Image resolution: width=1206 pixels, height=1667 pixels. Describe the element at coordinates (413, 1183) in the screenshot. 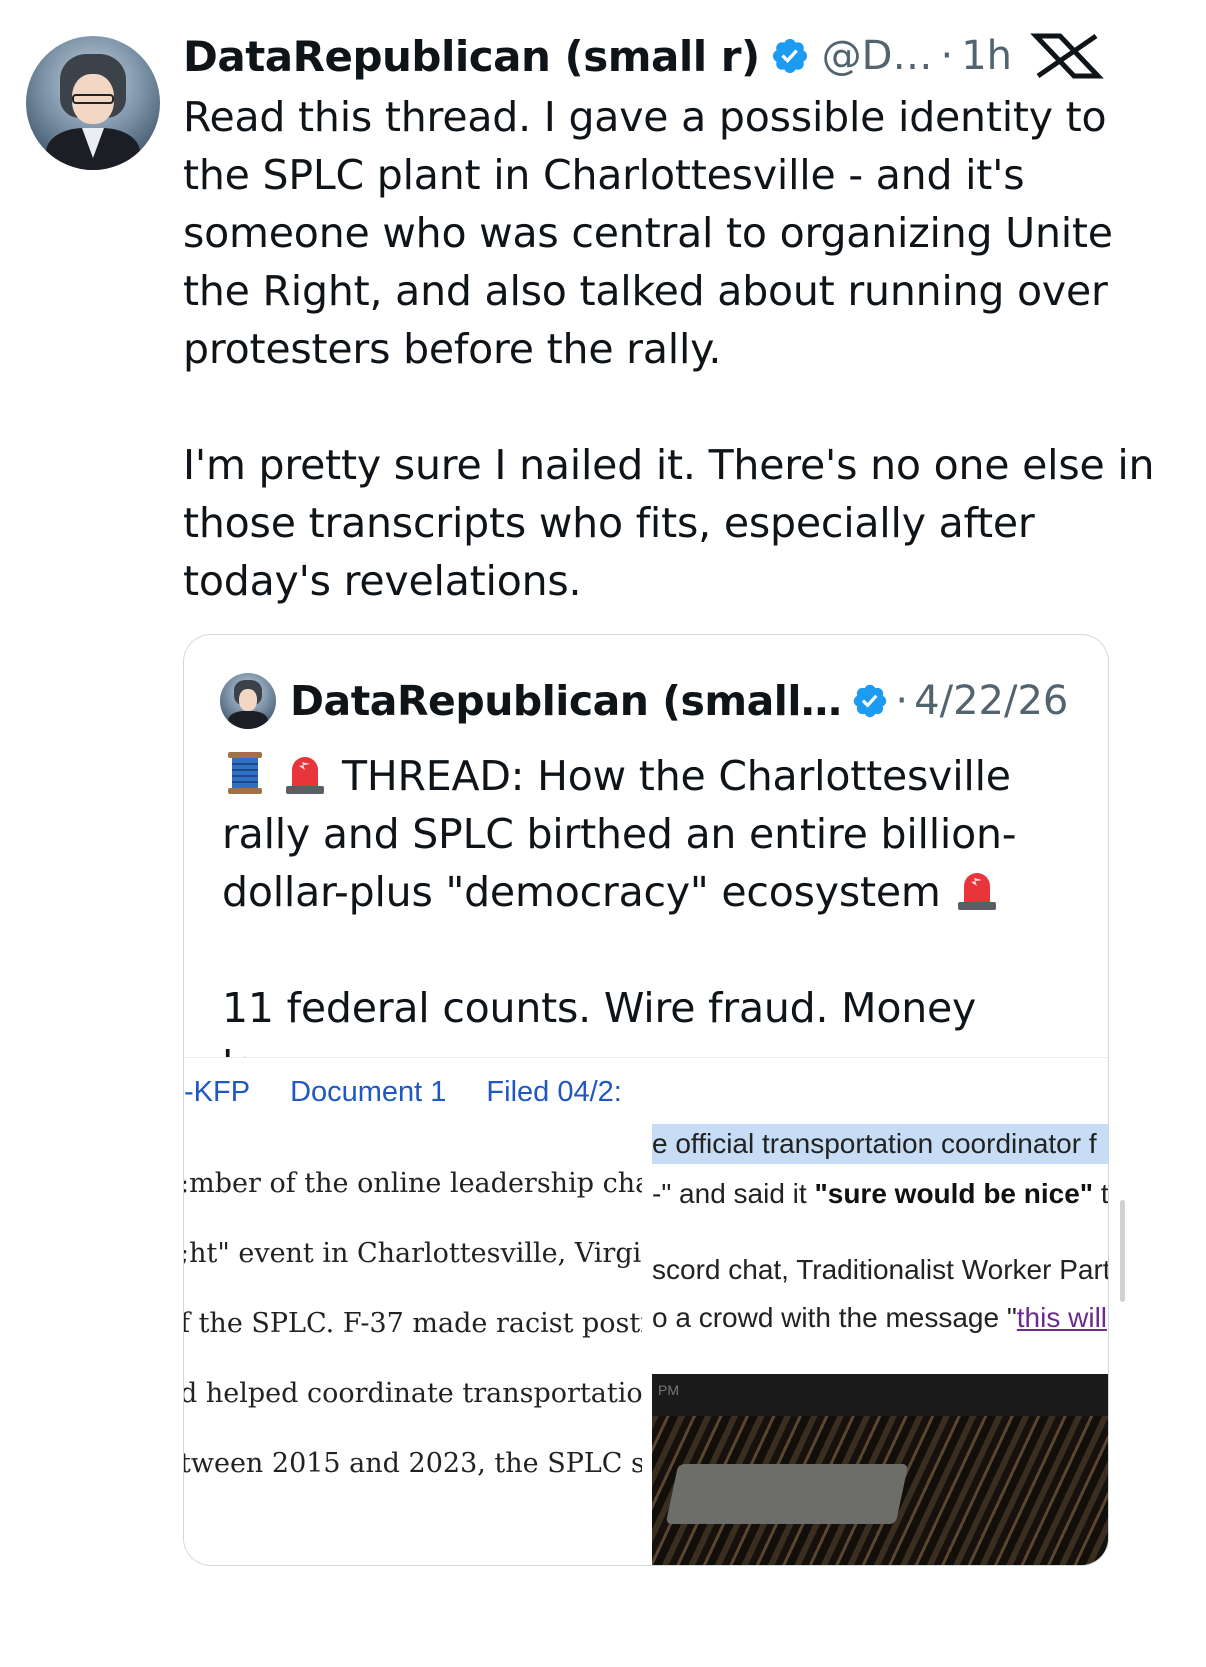

I see `document-line: :mber of the online leadership chat gr` at that location.